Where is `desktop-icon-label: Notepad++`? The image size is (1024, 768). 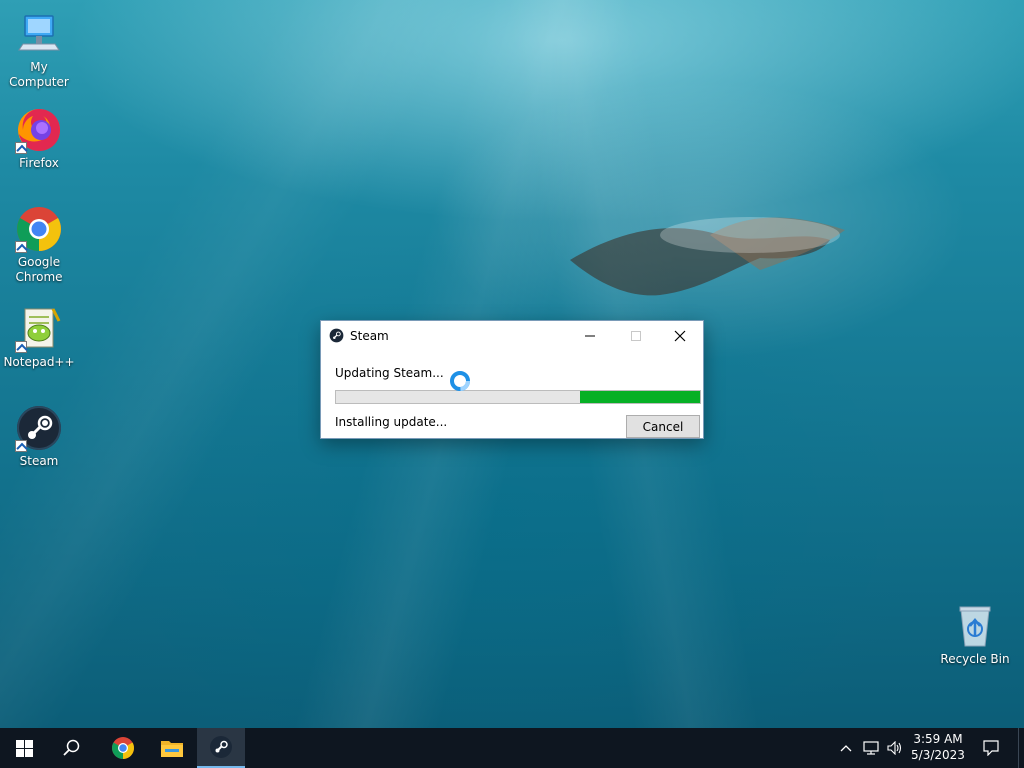
desktop-icon-label: Notepad++ is located at coordinates (39, 362).